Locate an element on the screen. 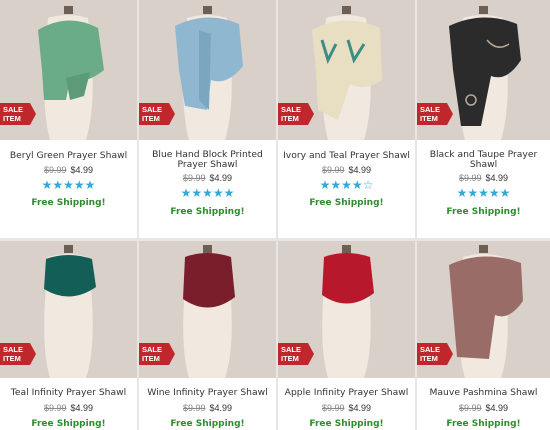 The height and width of the screenshot is (430, 550). product-name: Black and Taupe Prayer Shawl is located at coordinates (483, 160).